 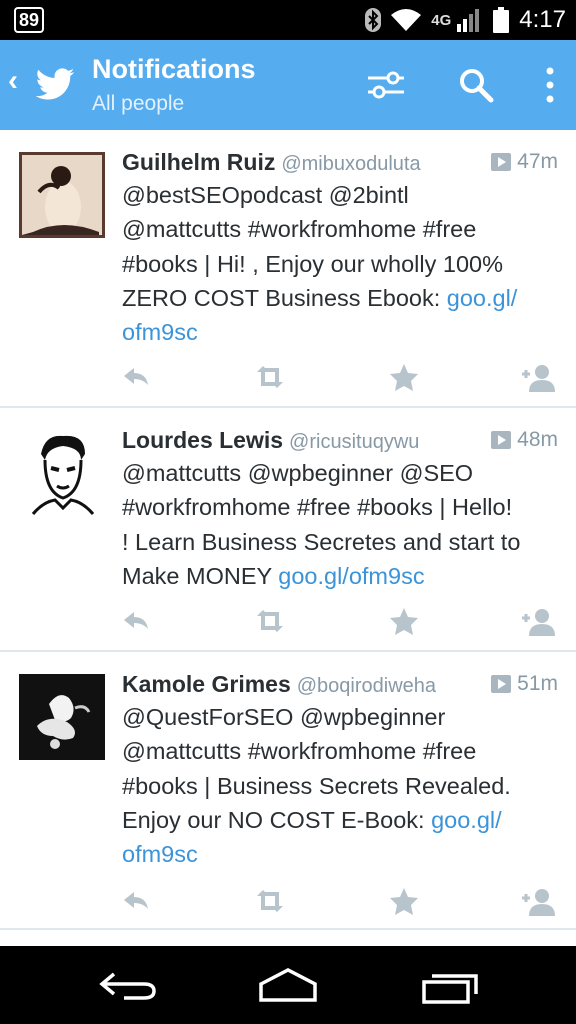 What do you see at coordinates (386, 85) in the screenshot?
I see `filter-icon` at bounding box center [386, 85].